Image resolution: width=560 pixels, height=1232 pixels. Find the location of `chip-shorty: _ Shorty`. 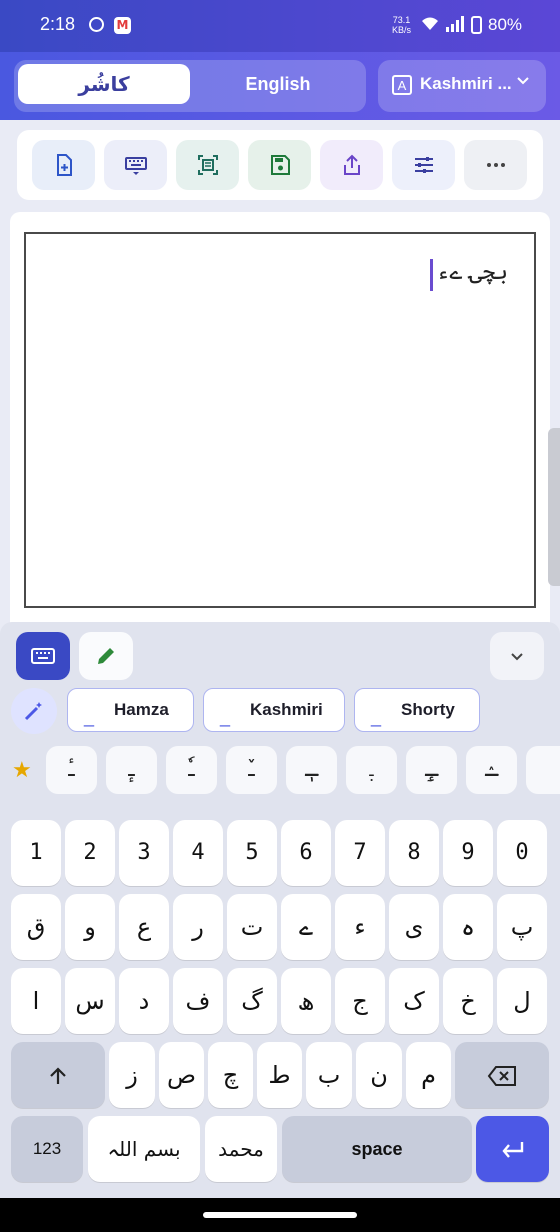

chip-shorty: _ Shorty is located at coordinates (417, 710).